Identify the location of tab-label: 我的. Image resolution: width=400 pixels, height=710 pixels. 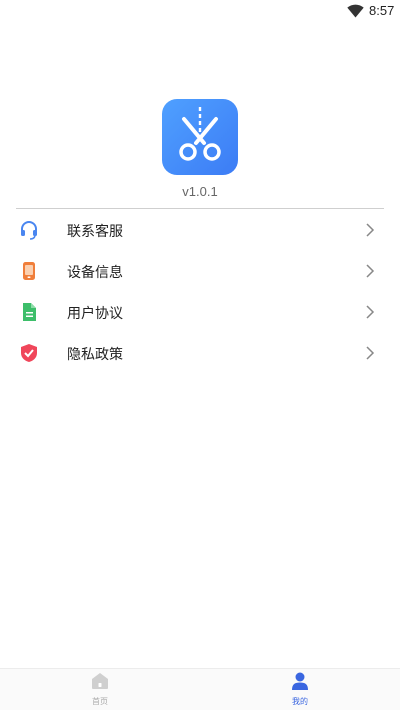
(300, 701).